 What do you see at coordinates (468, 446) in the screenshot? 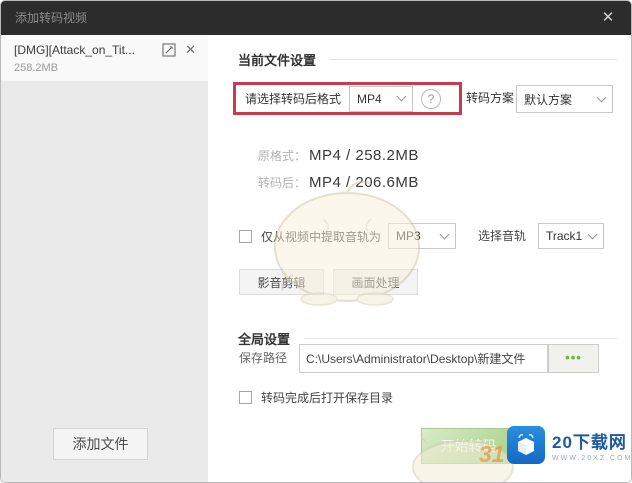
I see `start-transcode-button: 开始转码` at bounding box center [468, 446].